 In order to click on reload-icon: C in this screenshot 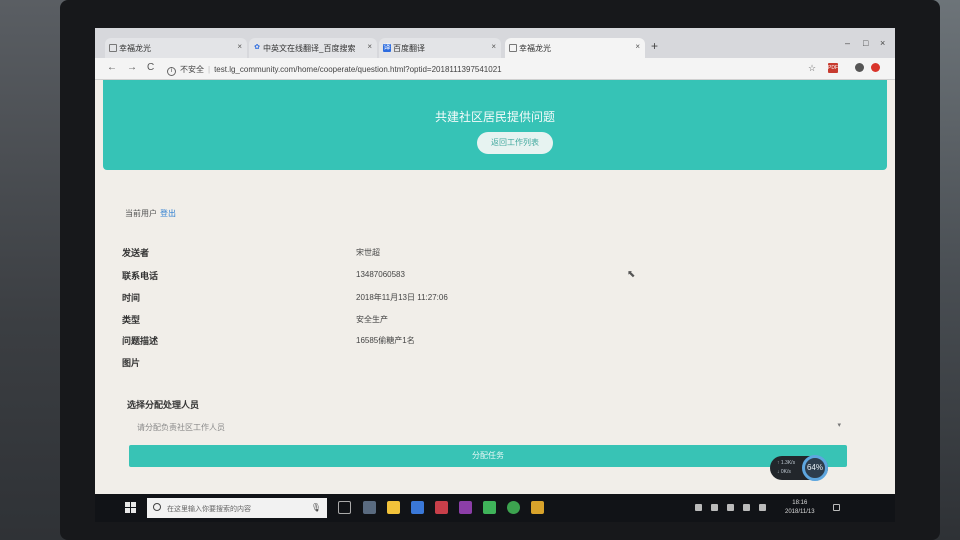, I will do `click(150, 67)`.